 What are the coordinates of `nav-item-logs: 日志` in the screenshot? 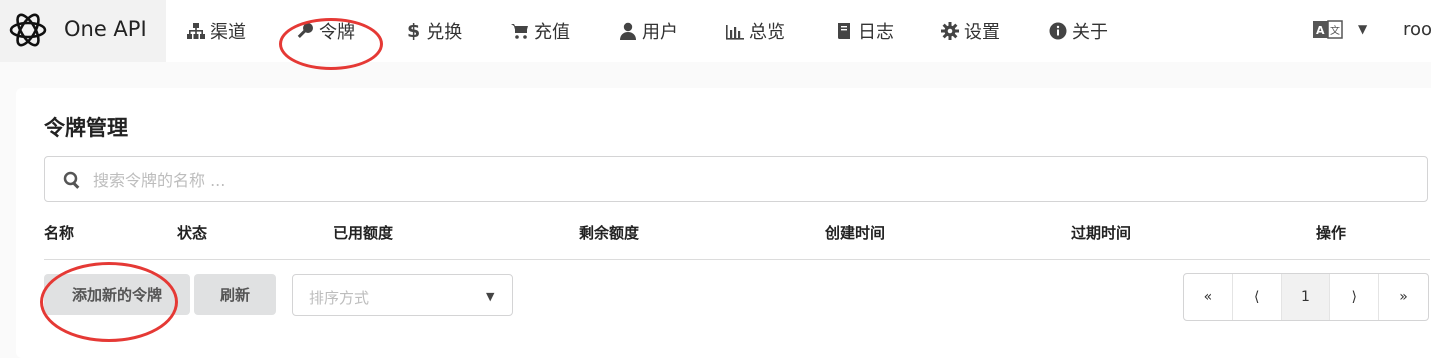 It's located at (864, 31).